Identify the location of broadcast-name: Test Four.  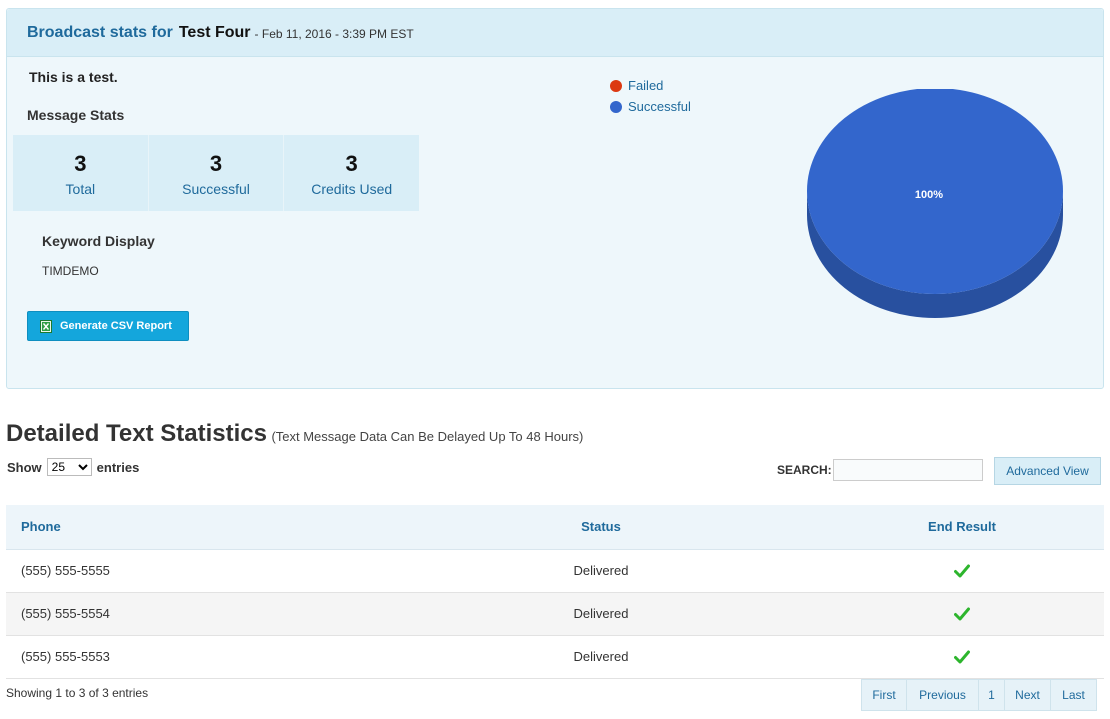
(214, 32).